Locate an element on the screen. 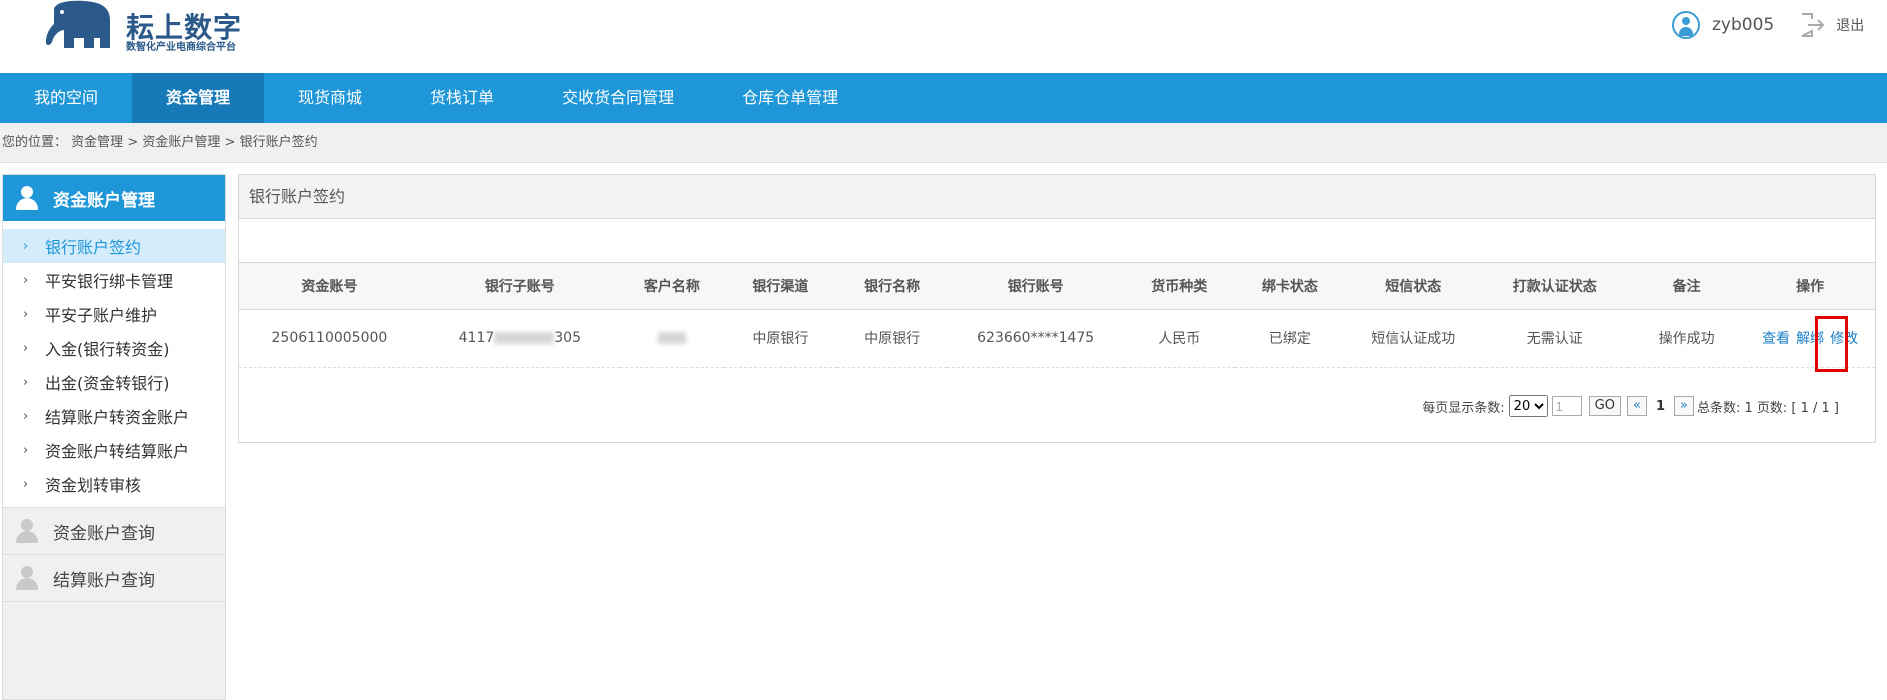 The width and height of the screenshot is (1887, 700). logo-subtitle: 数智化产业电商综合平台 is located at coordinates (181, 47).